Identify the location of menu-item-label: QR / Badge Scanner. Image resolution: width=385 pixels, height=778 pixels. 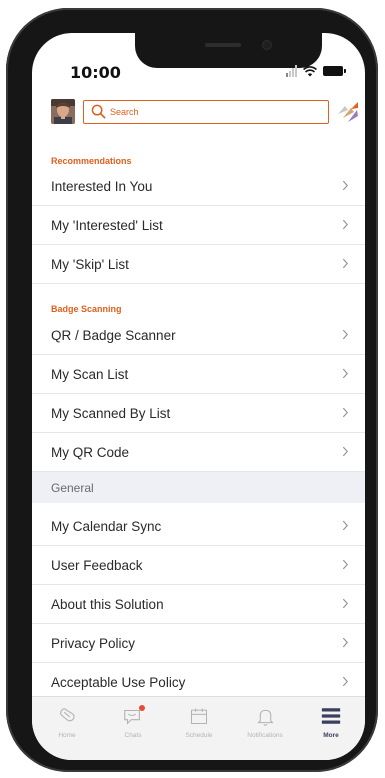
(113, 335).